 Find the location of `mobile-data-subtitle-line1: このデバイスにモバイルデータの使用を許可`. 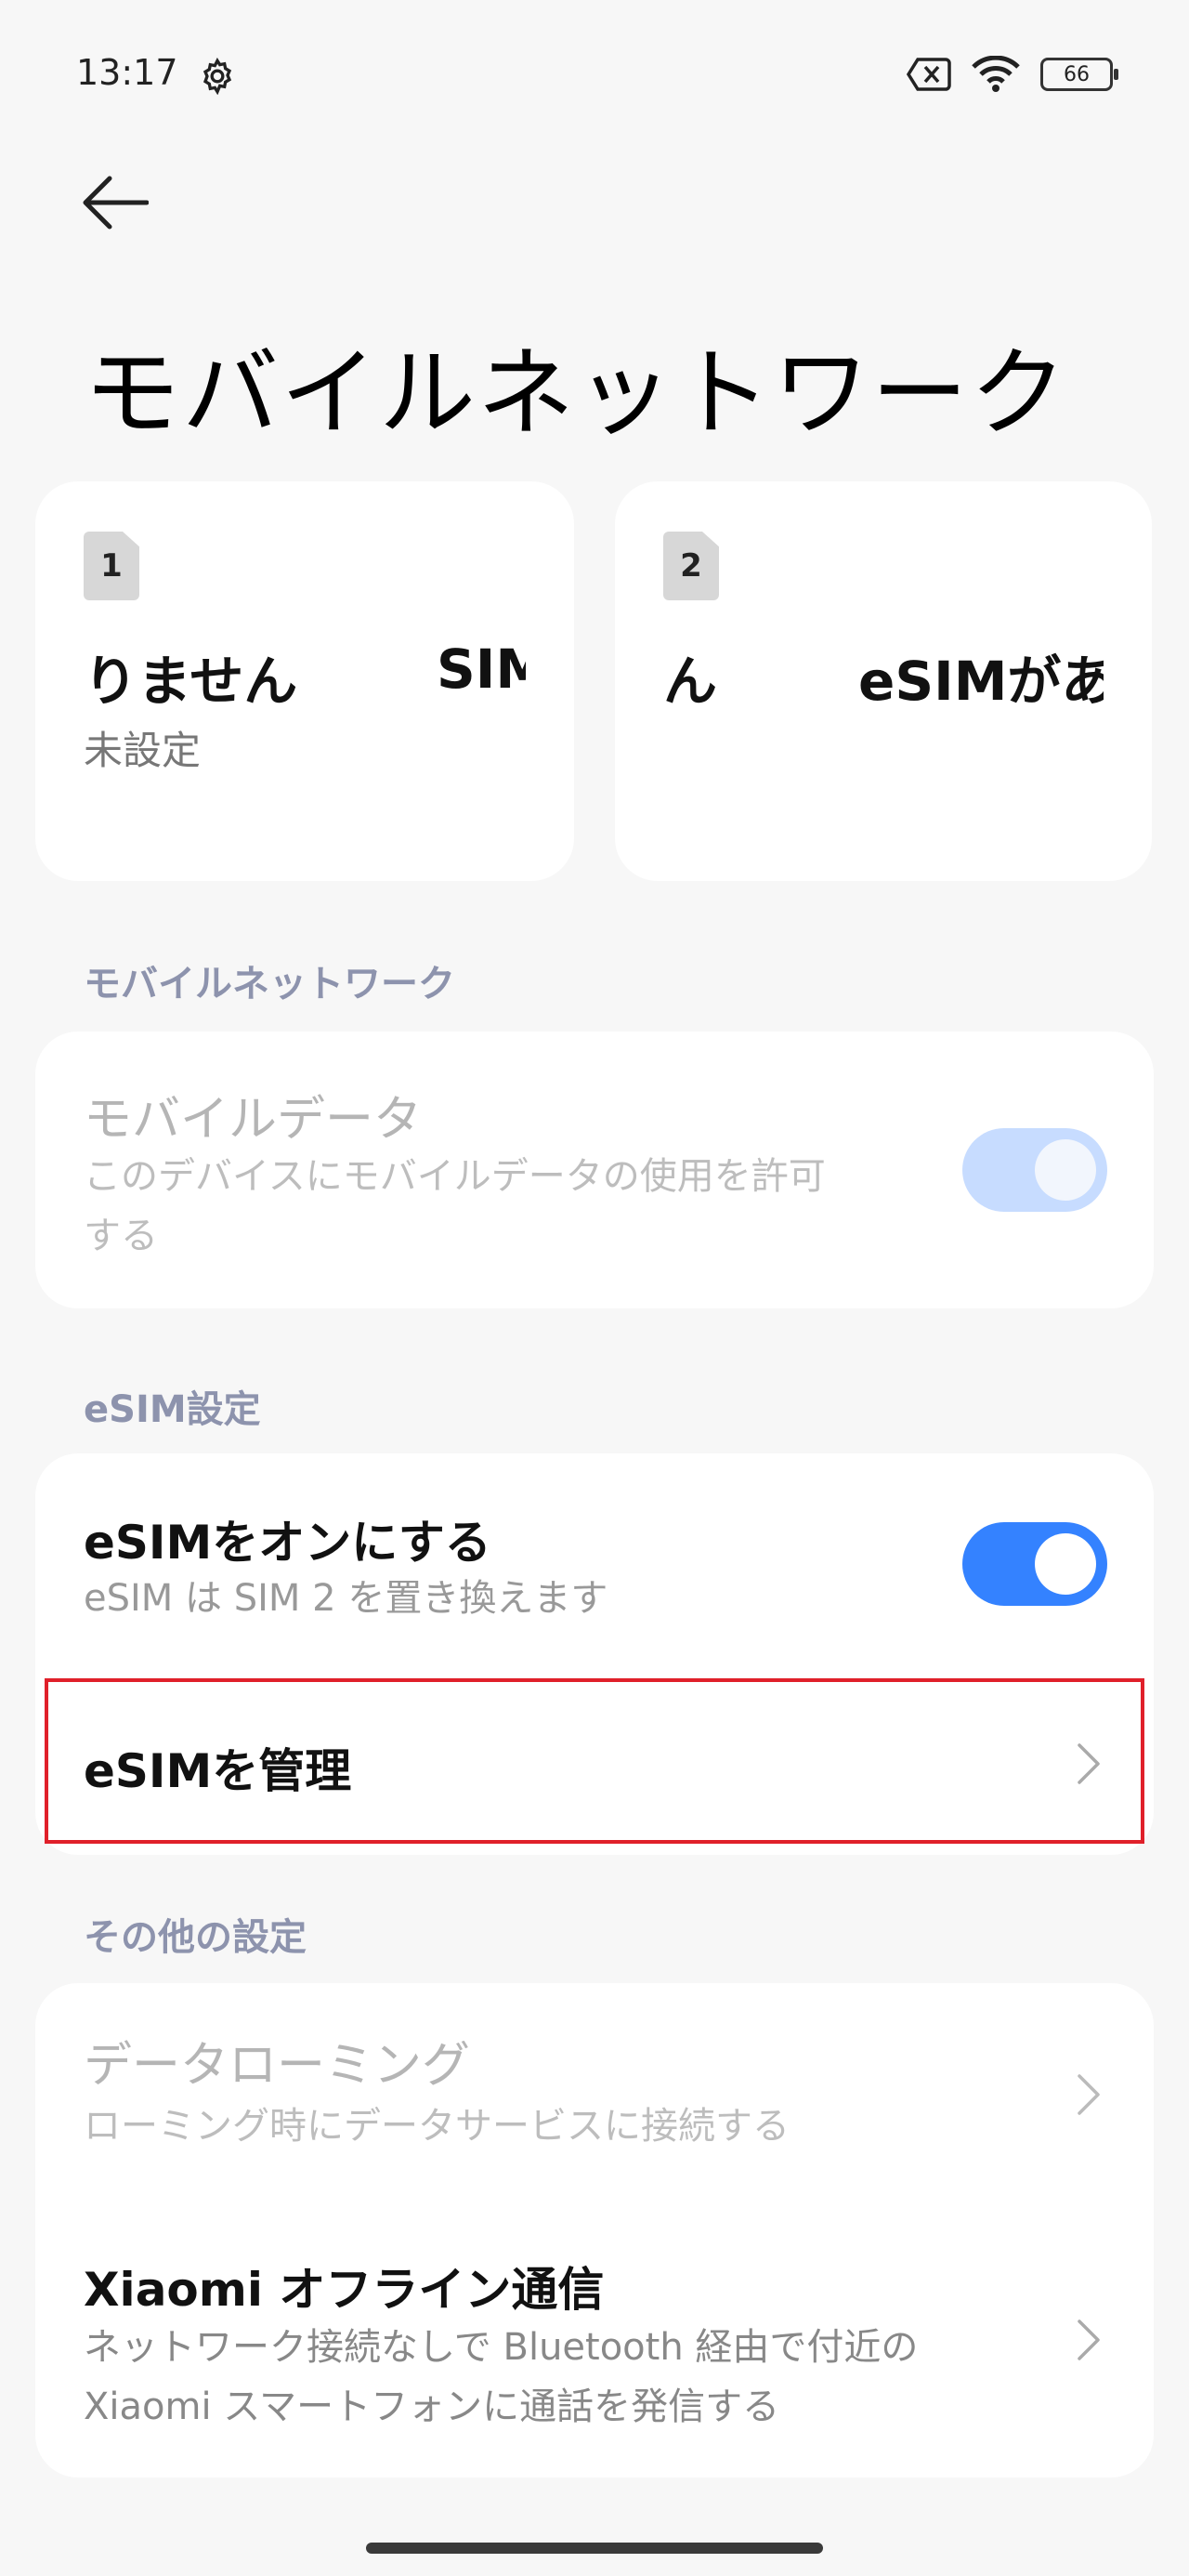

mobile-data-subtitle-line1: このデバイスにモバイルデータの使用を許可 is located at coordinates (455, 1176).